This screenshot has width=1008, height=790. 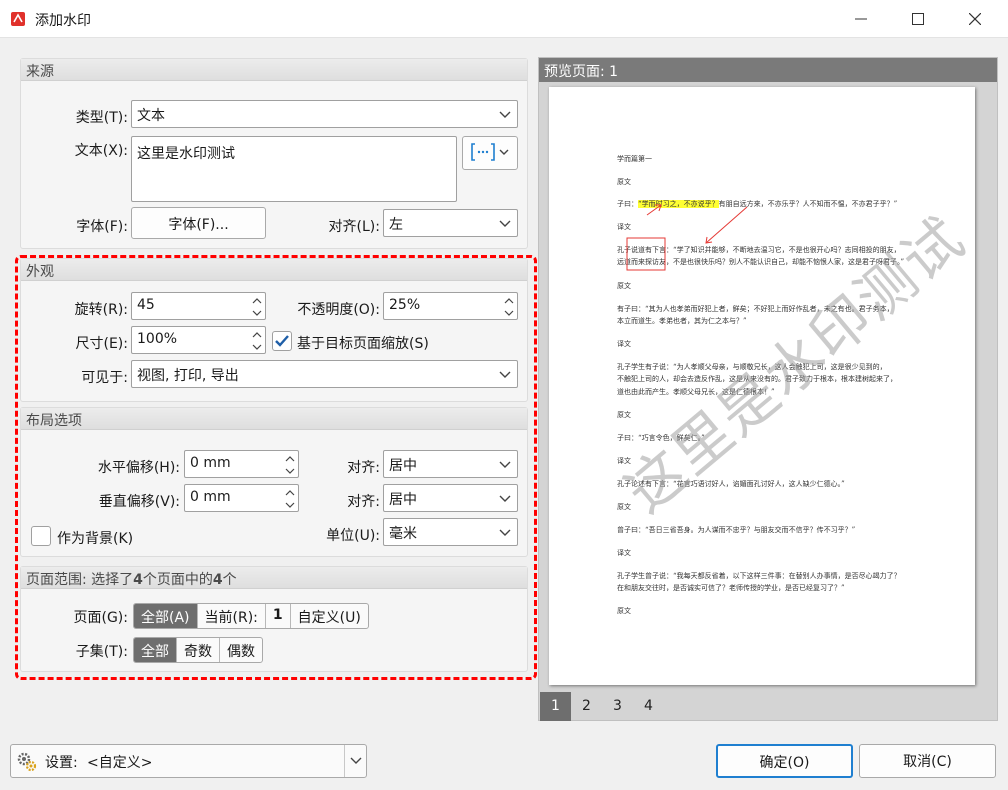 I want to click on scale-to-page-checkbox, so click(x=282, y=341).